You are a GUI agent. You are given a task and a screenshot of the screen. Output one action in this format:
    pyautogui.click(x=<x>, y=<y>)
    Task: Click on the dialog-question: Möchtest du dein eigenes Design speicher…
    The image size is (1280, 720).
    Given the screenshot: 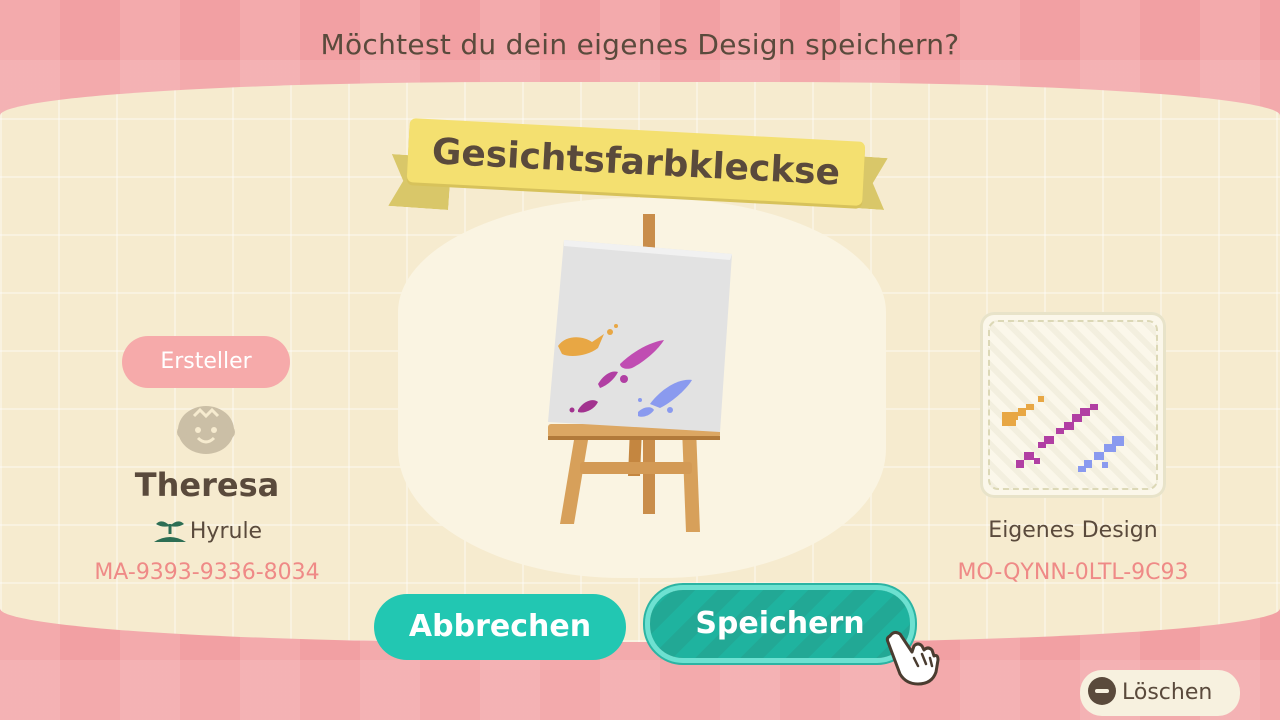 What is the action you would take?
    pyautogui.click(x=640, y=44)
    